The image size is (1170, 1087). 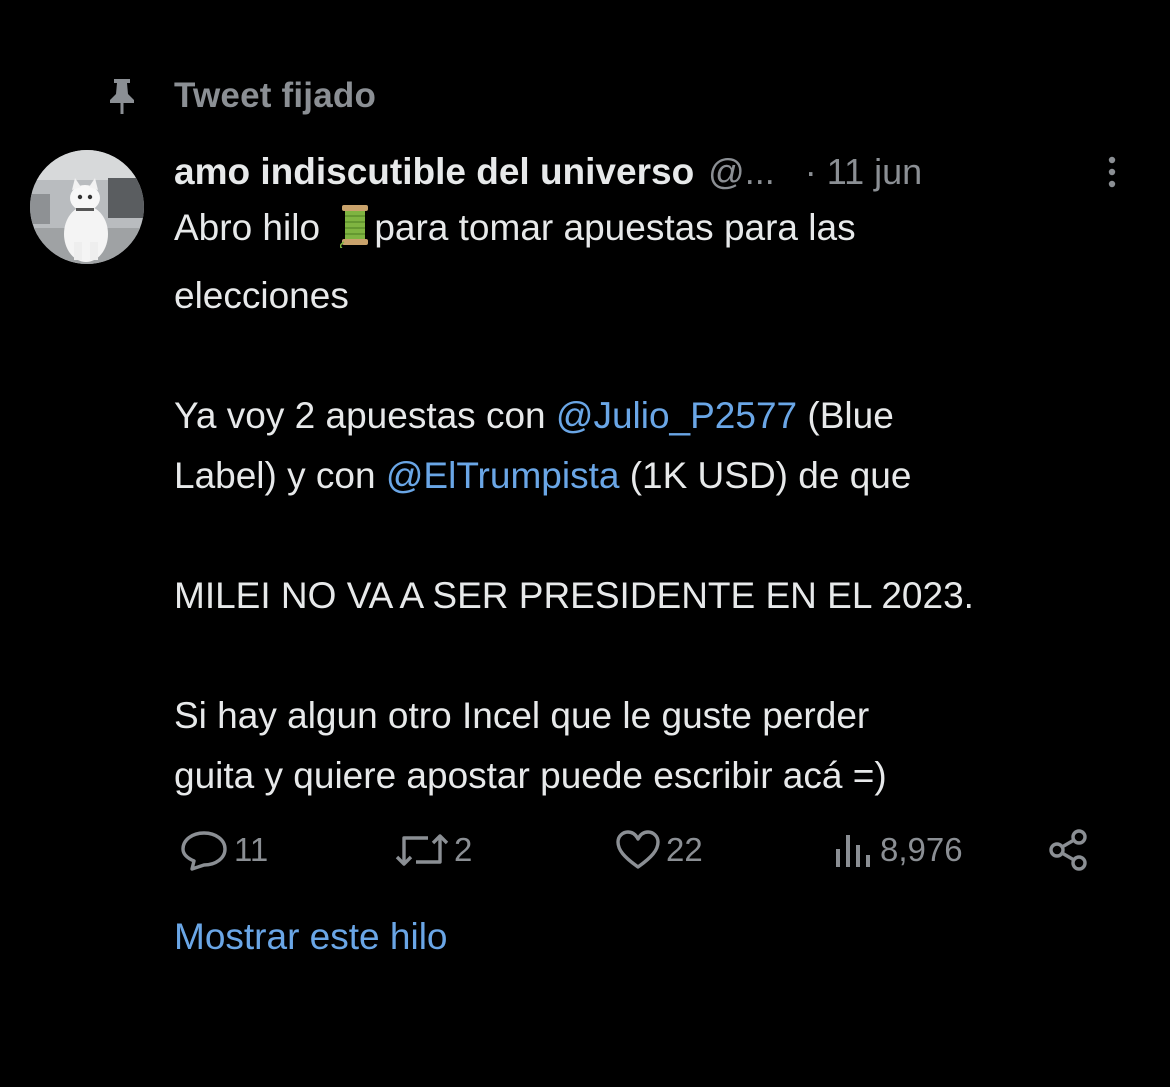 I want to click on thread-spool-emoji-icon, so click(x=354, y=235).